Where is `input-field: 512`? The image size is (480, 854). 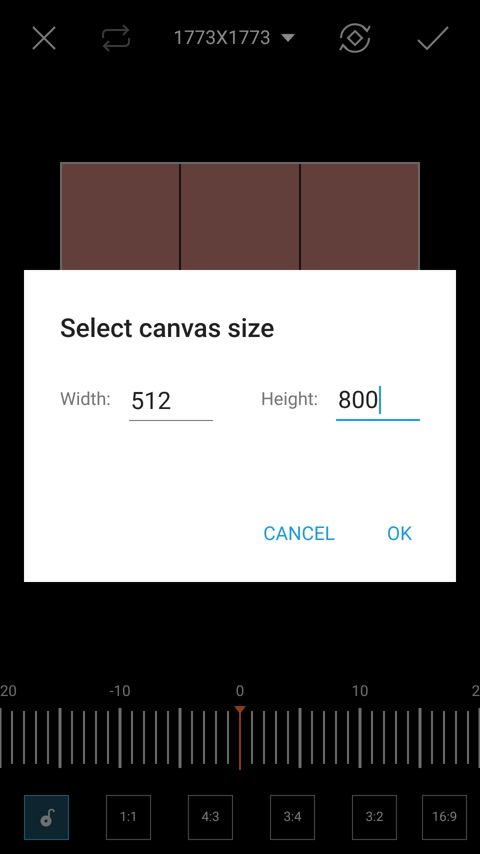 input-field: 512 is located at coordinates (170, 401).